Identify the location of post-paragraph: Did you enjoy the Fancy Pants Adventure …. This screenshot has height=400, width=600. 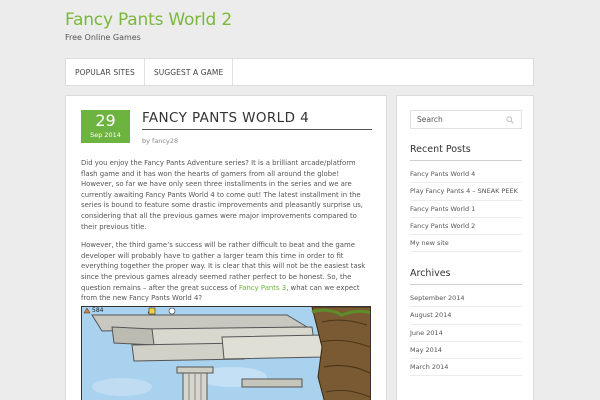
(222, 195).